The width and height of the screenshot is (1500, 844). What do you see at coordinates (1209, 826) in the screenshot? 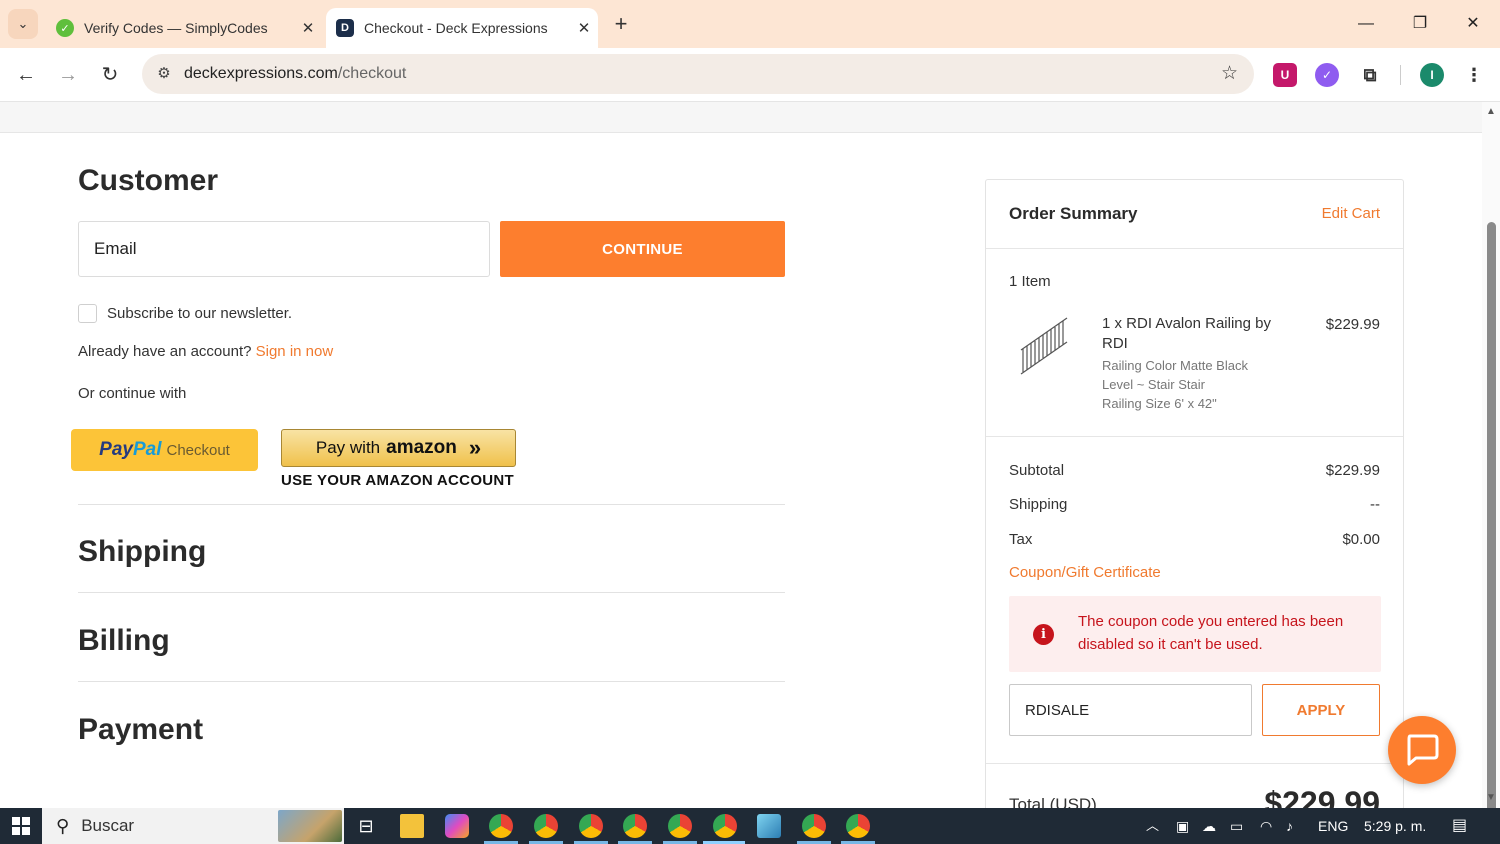
I see `onedrive-cloud-icon: ☁` at bounding box center [1209, 826].